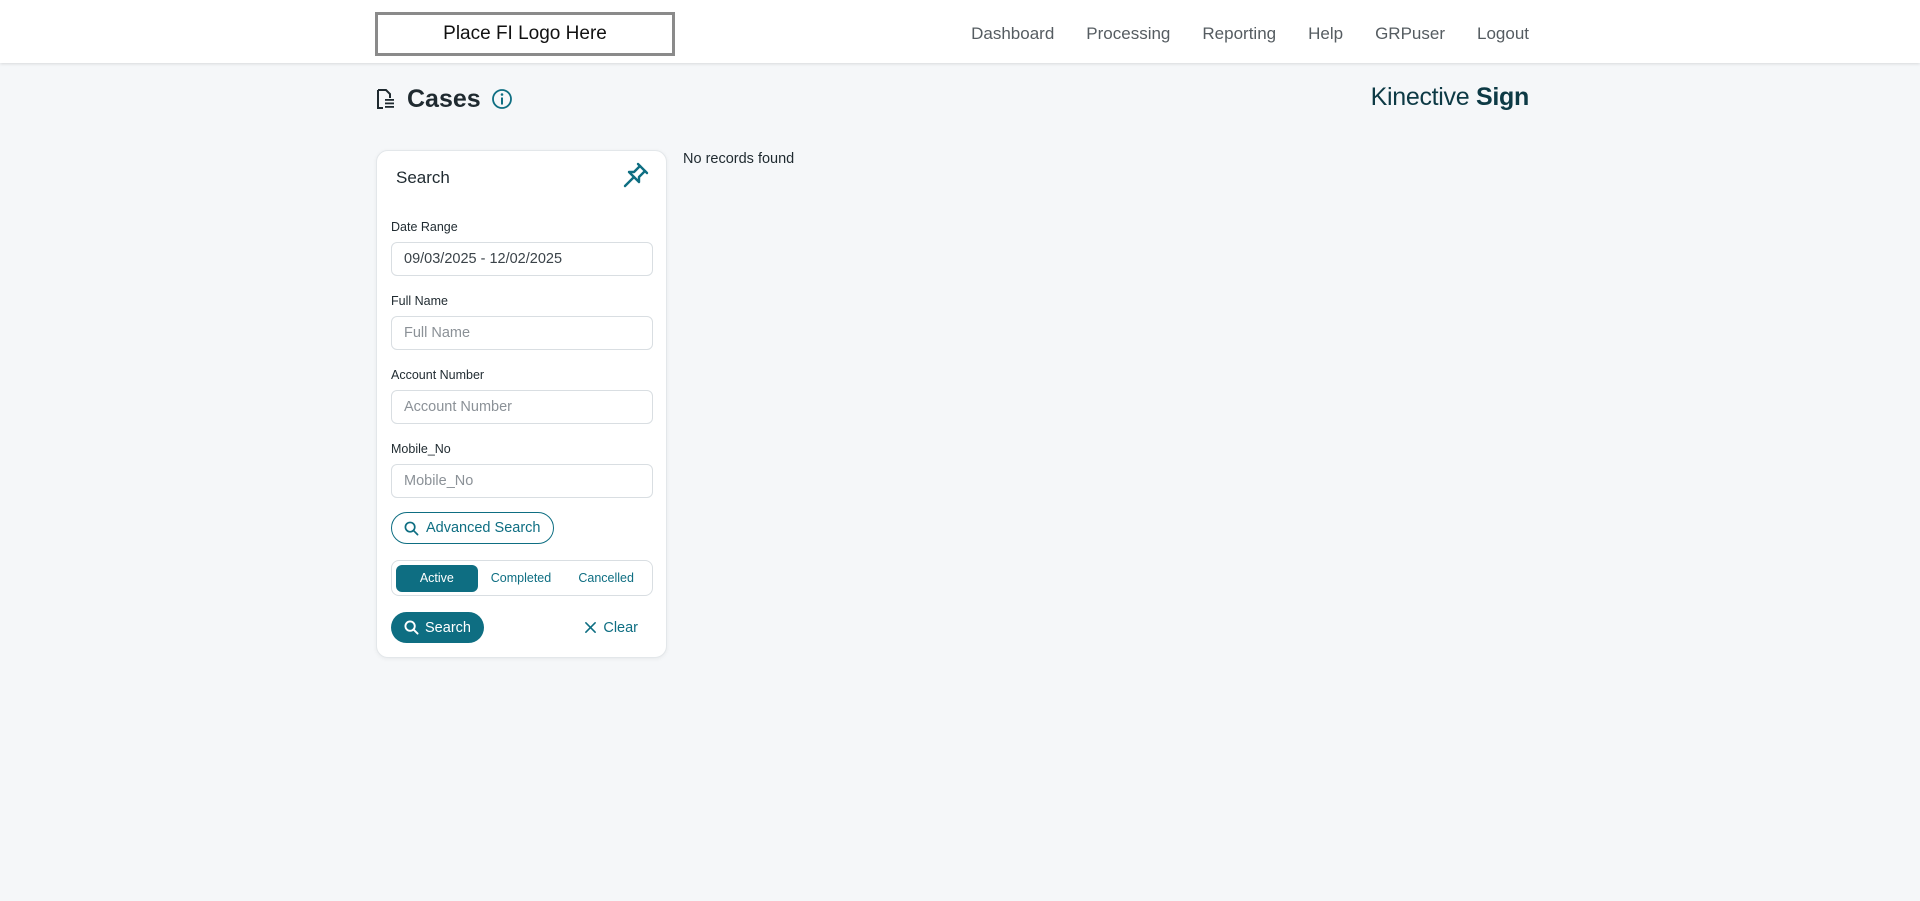 Image resolution: width=1920 pixels, height=901 pixels. Describe the element at coordinates (419, 301) in the screenshot. I see `full-name-label: Full Name` at that location.